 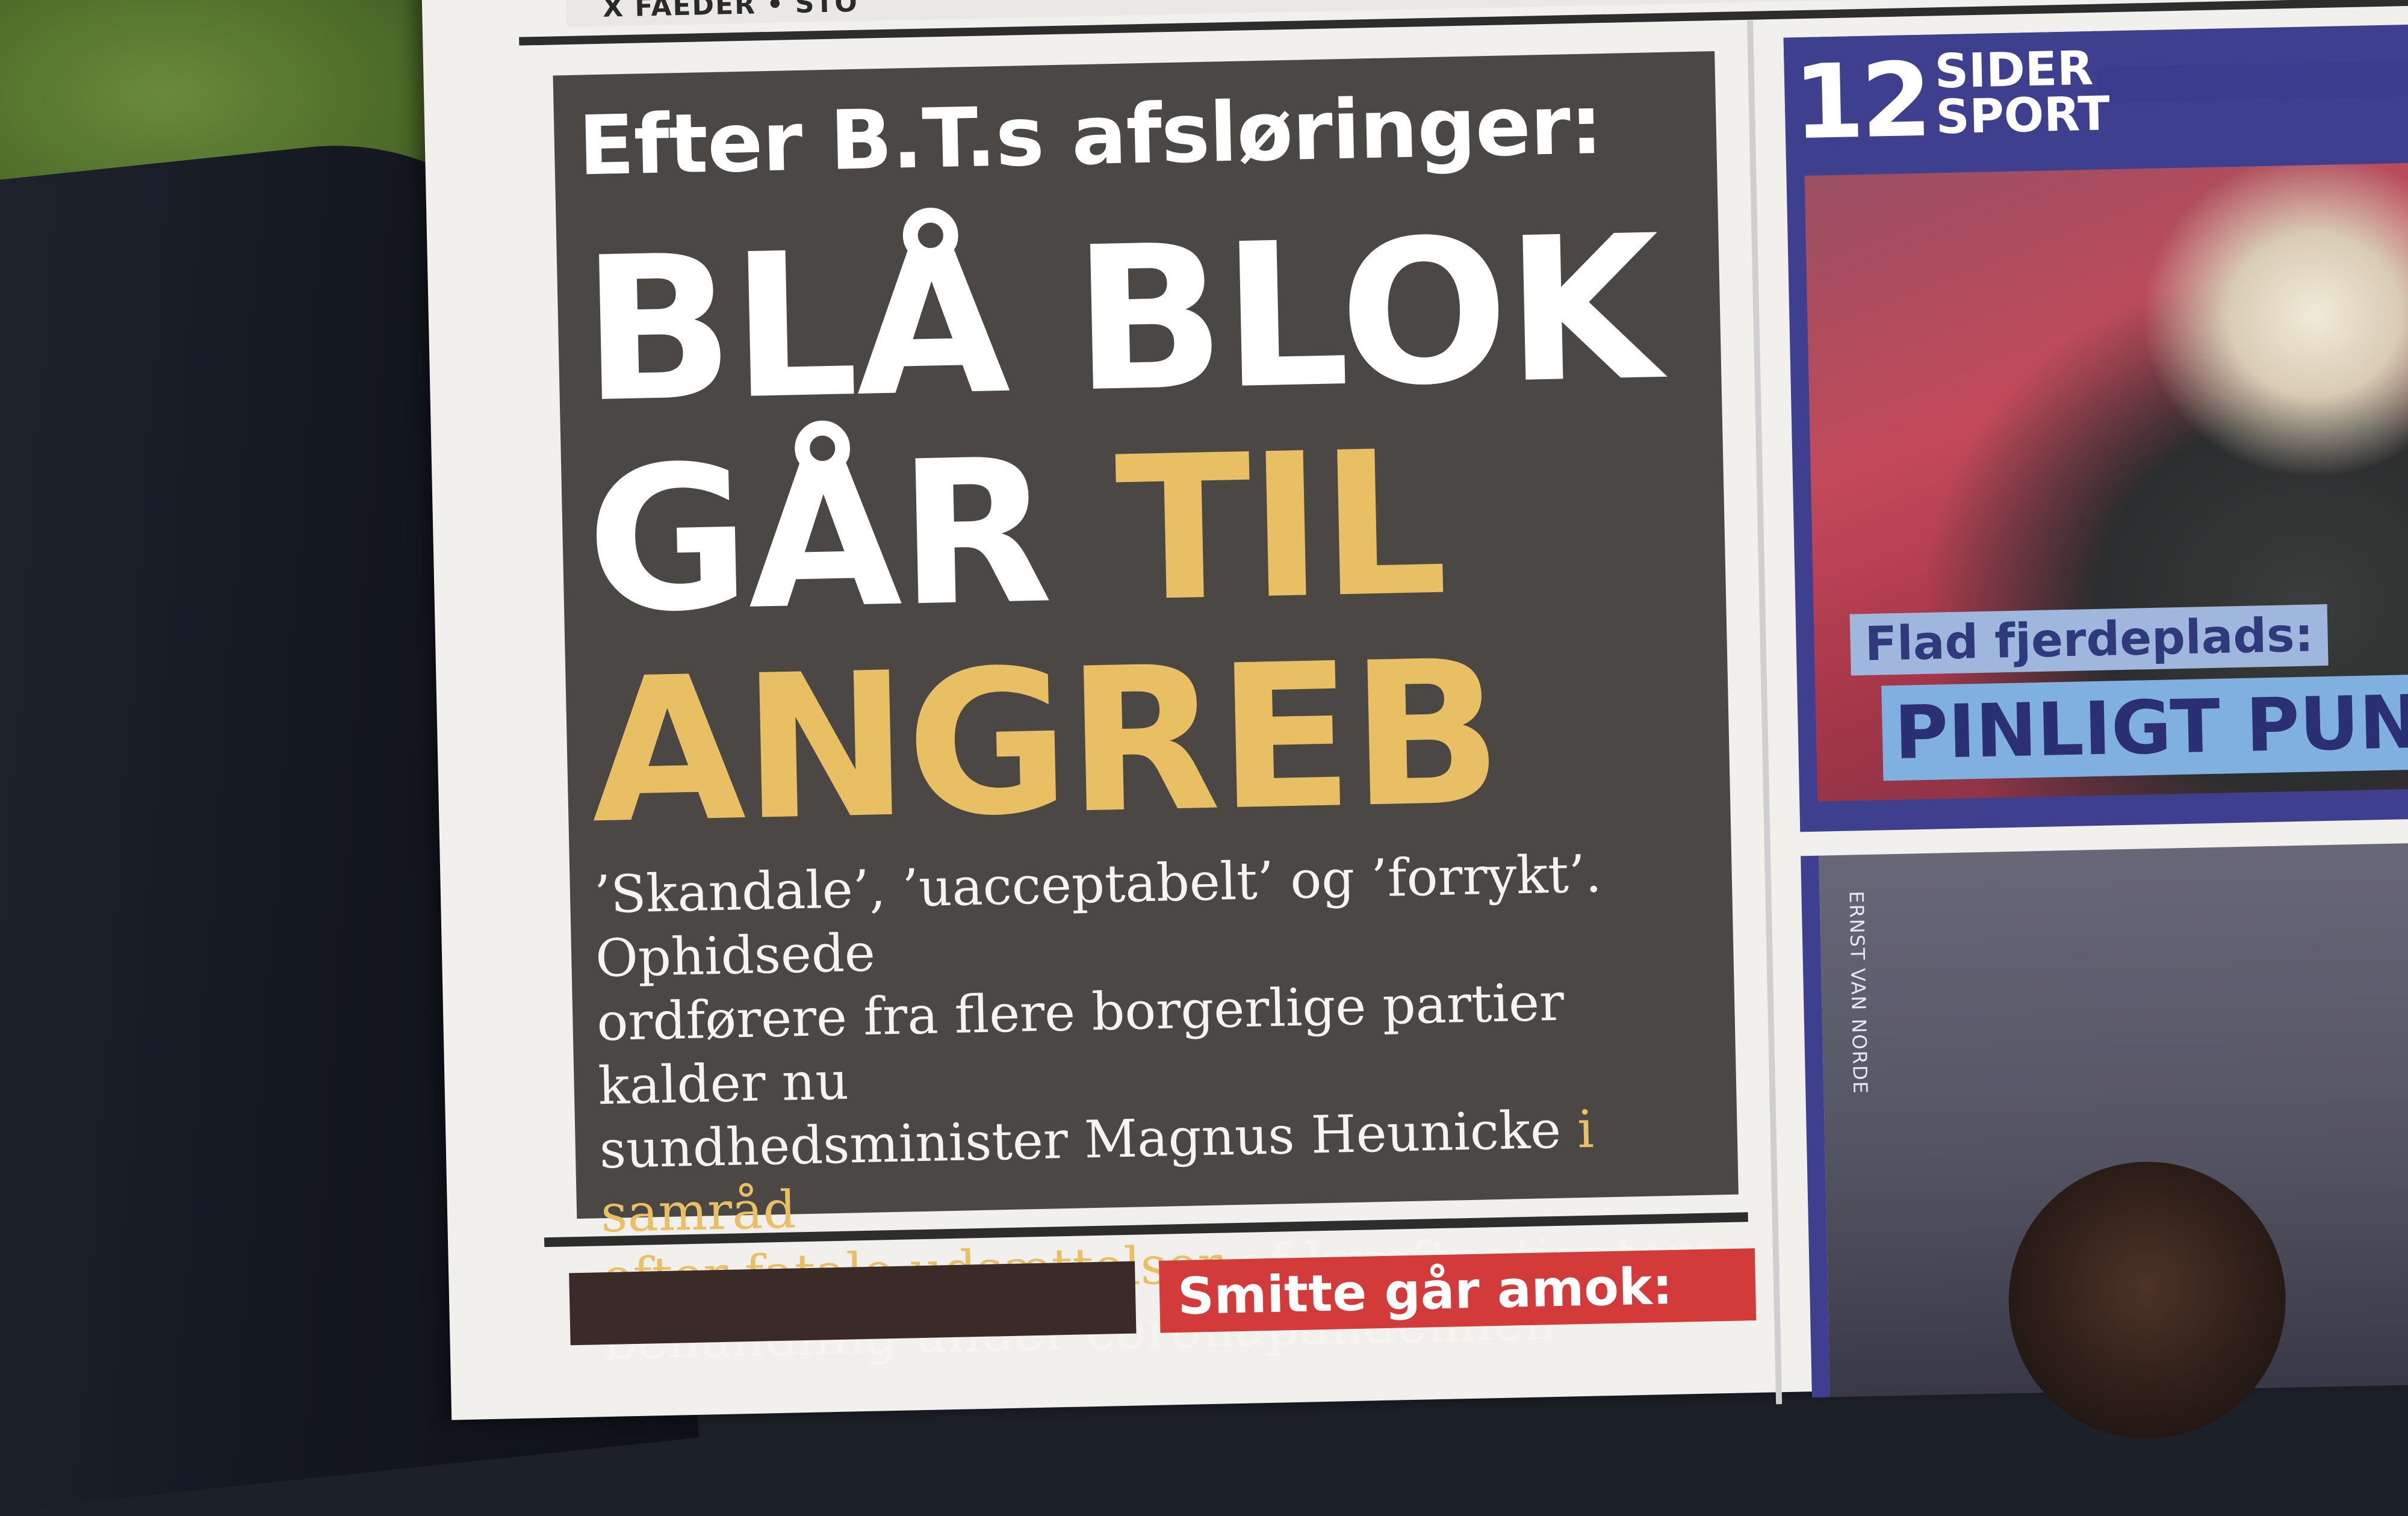 What do you see at coordinates (2023, 116) in the screenshot?
I see `sports-badge-line-2: SPORT` at bounding box center [2023, 116].